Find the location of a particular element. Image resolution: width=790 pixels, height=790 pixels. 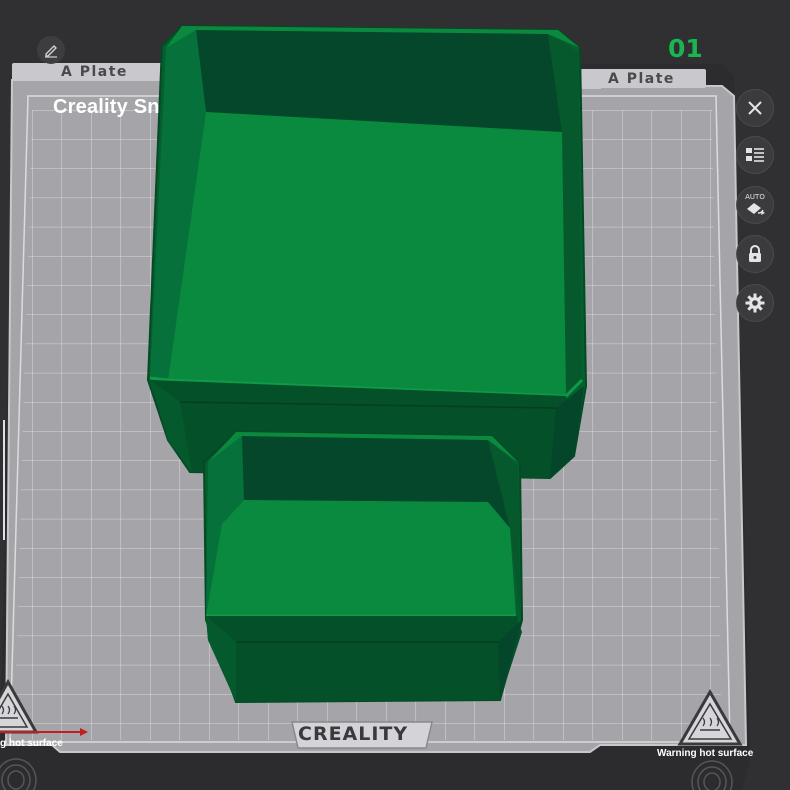

plate-settings-button is located at coordinates (755, 303).